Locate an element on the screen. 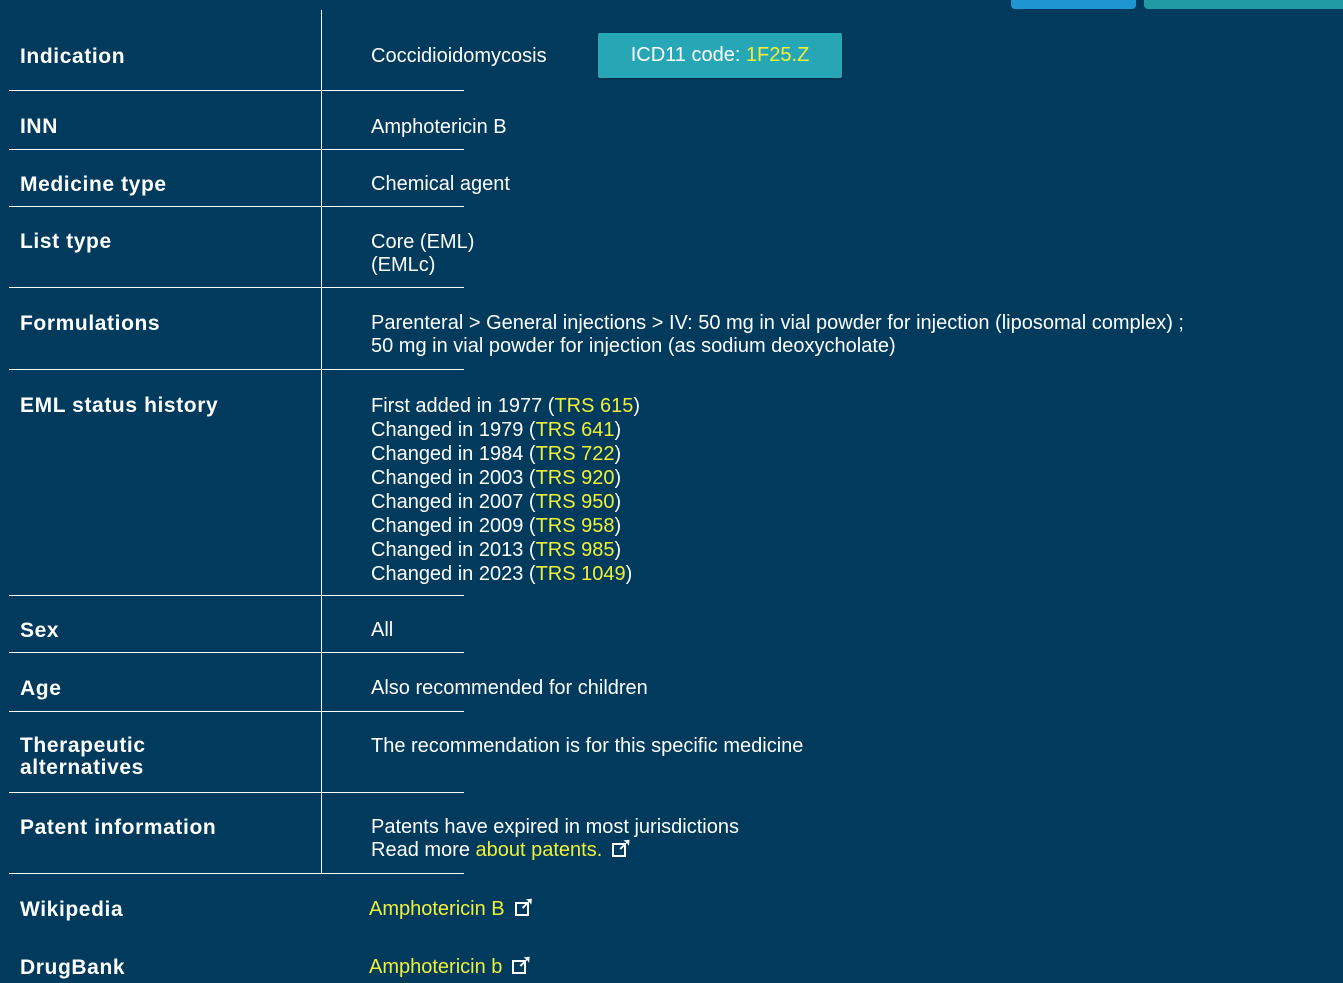 Image resolution: width=1343 pixels, height=983 pixels. history-entry: Changed in 1979 (TRS 641) is located at coordinates (505, 430).